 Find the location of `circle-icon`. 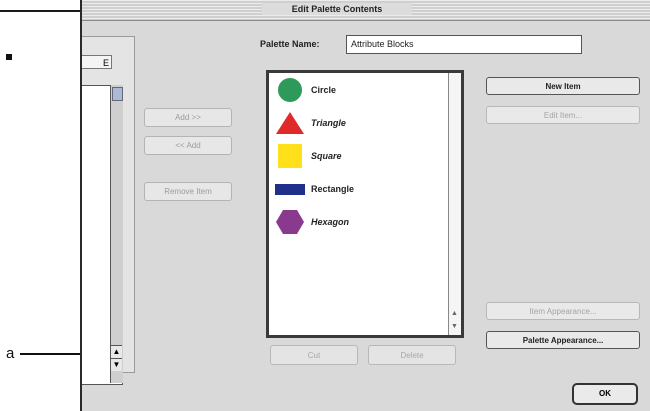

circle-icon is located at coordinates (290, 90).